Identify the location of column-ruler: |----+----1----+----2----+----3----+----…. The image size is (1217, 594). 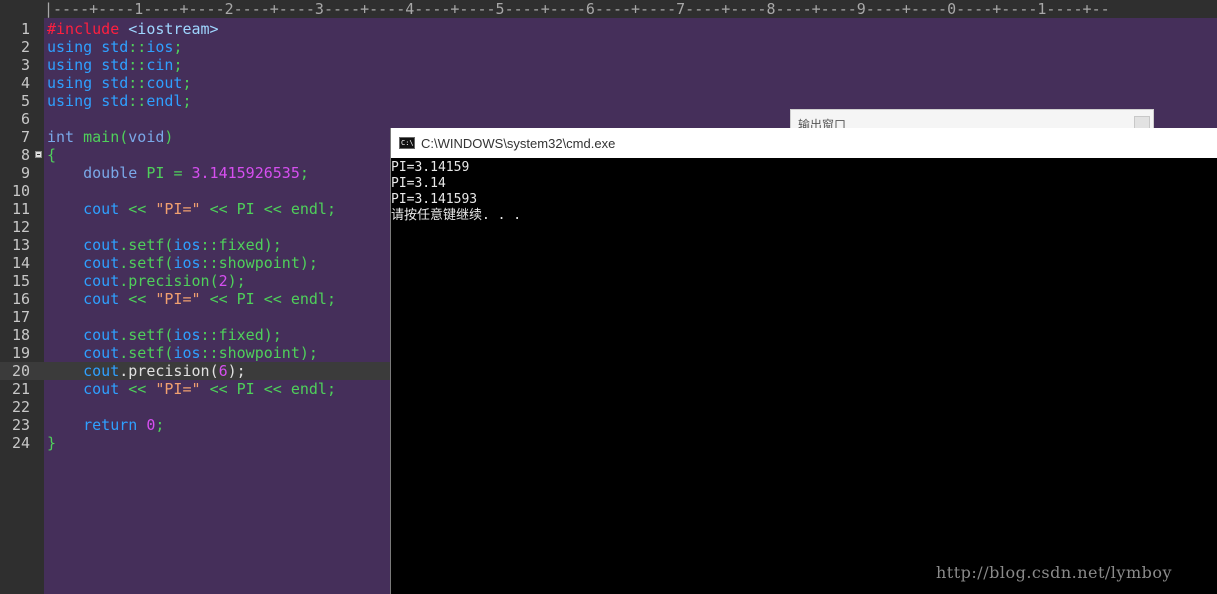
(630, 9).